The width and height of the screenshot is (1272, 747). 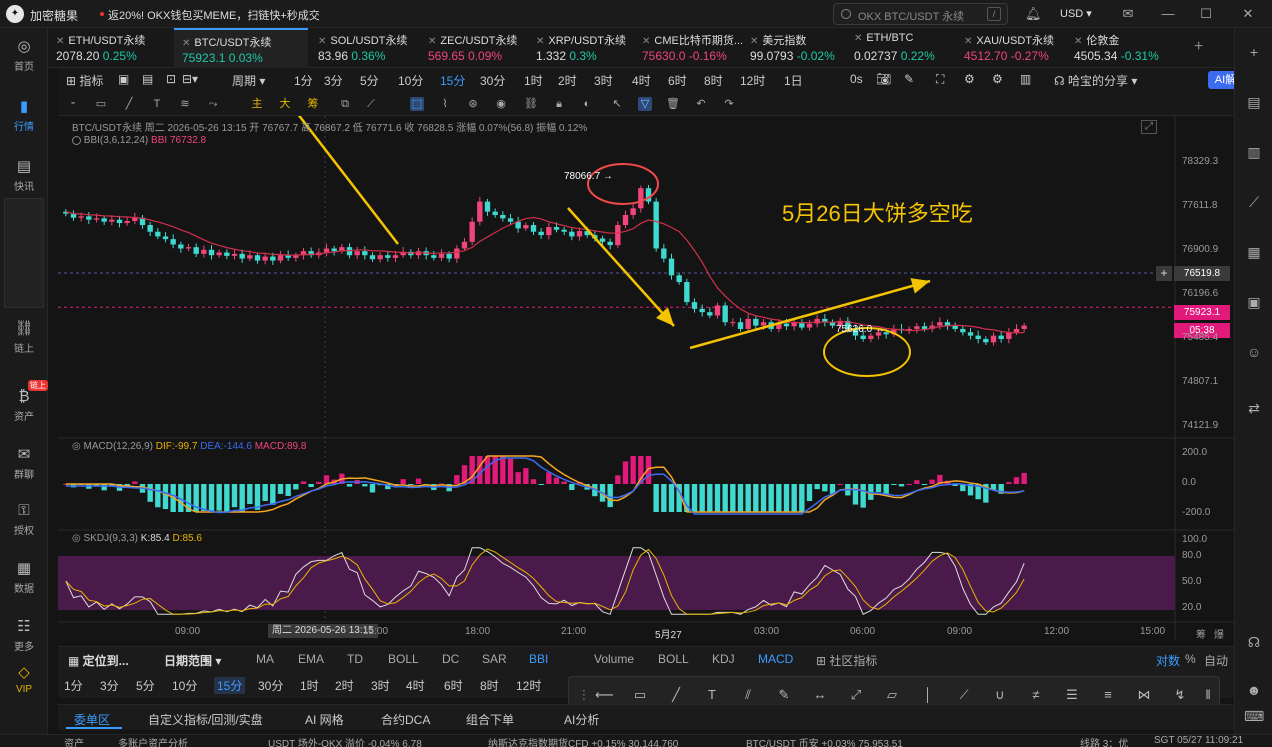 I want to click on add-alert-icon: +, so click(x=1164, y=273).